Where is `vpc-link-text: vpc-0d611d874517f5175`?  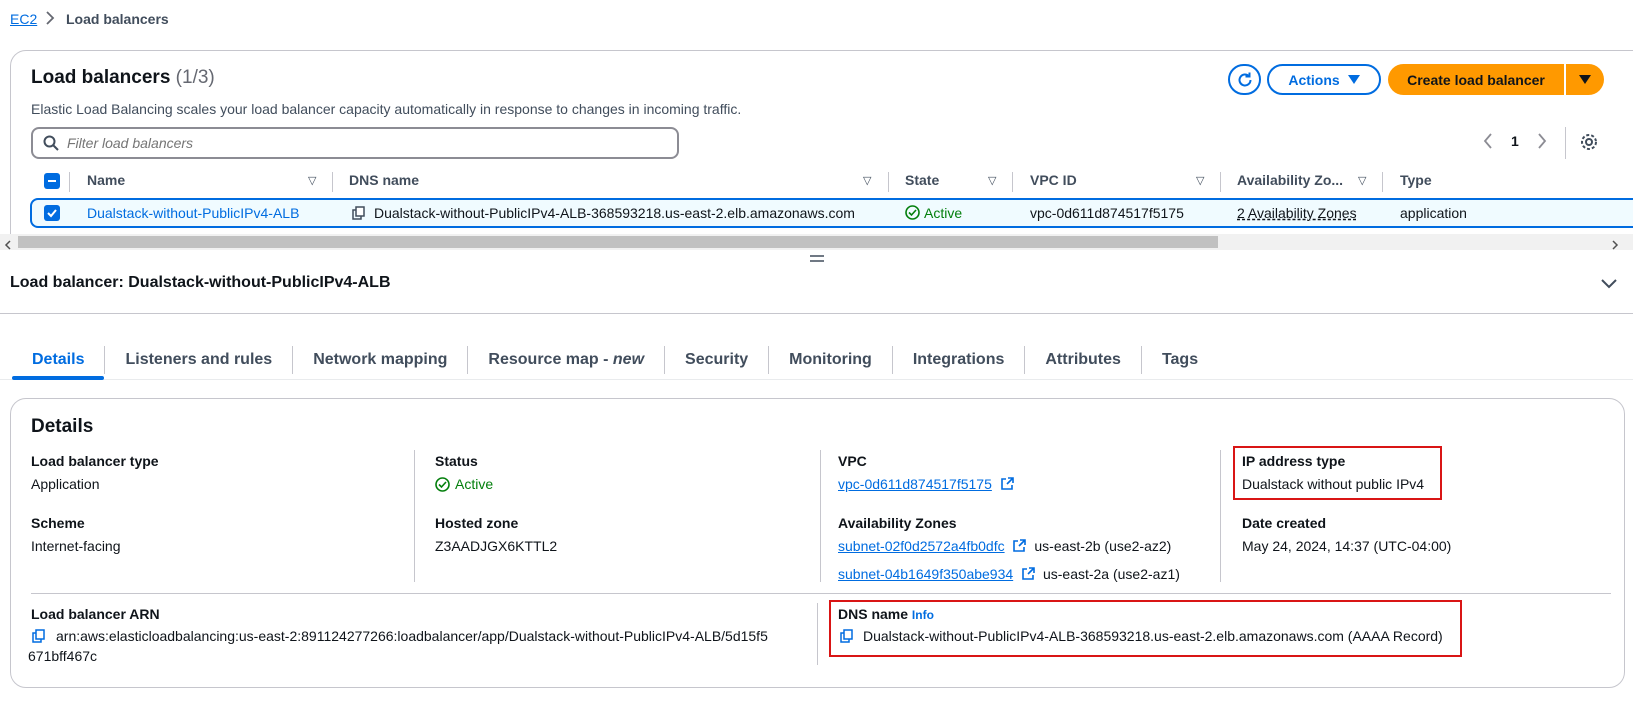
vpc-link-text: vpc-0d611d874517f5175 is located at coordinates (915, 484).